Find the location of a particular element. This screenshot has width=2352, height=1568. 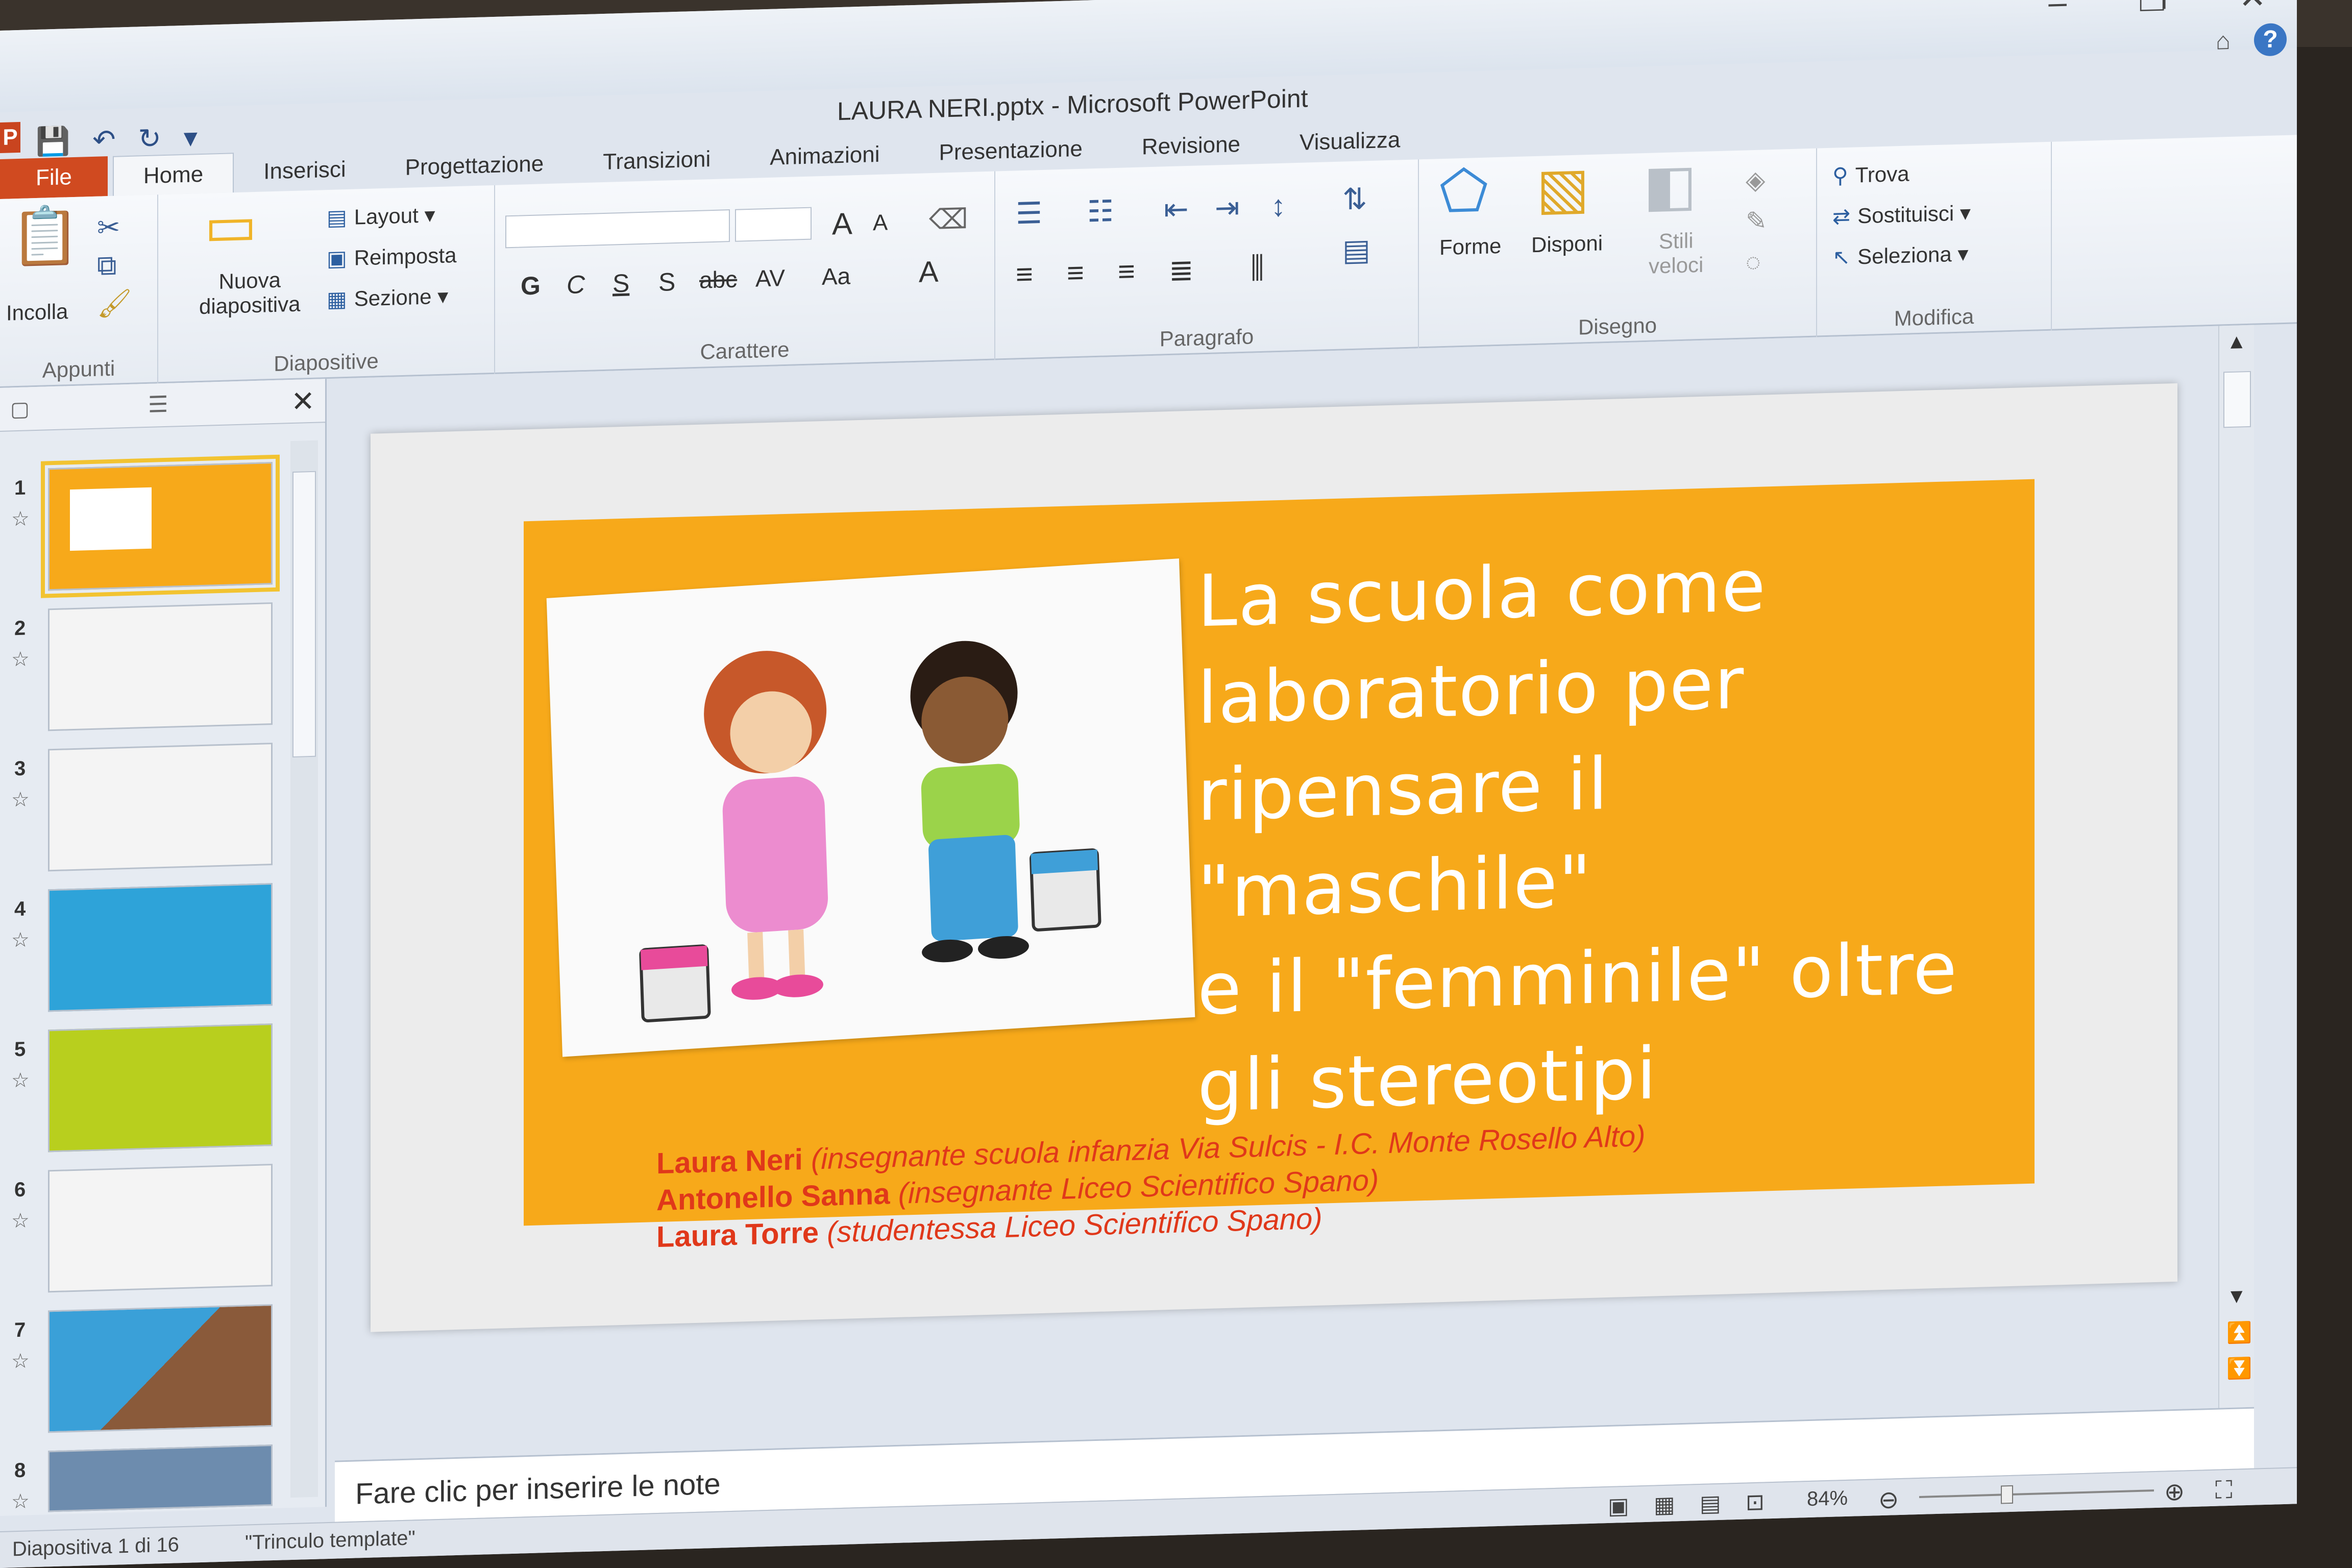

clear-format-icon: ⌫ is located at coordinates (948, 219).